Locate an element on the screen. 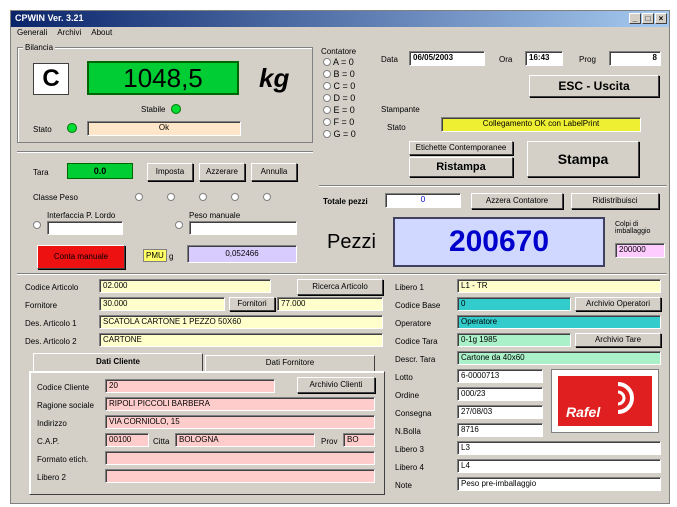 The height and width of the screenshot is (507, 677). operator-label: Operatore is located at coordinates (413, 323).